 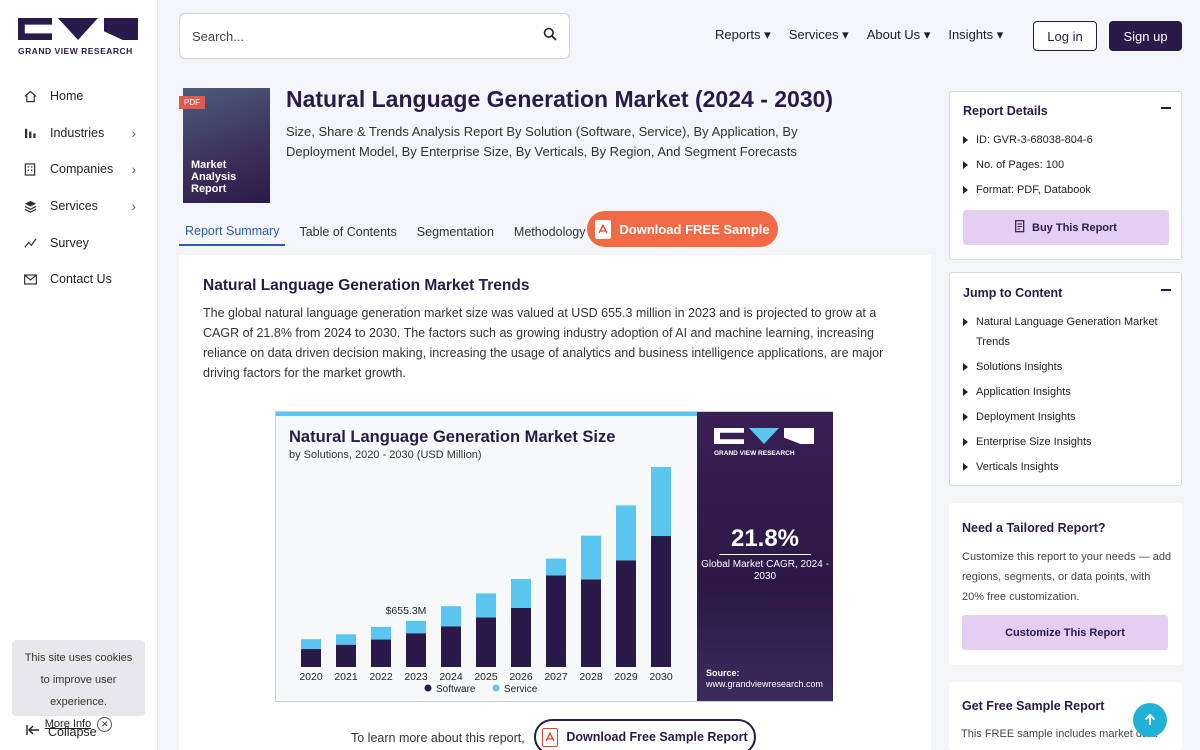 I want to click on bar-software-2020, so click(x=311, y=658).